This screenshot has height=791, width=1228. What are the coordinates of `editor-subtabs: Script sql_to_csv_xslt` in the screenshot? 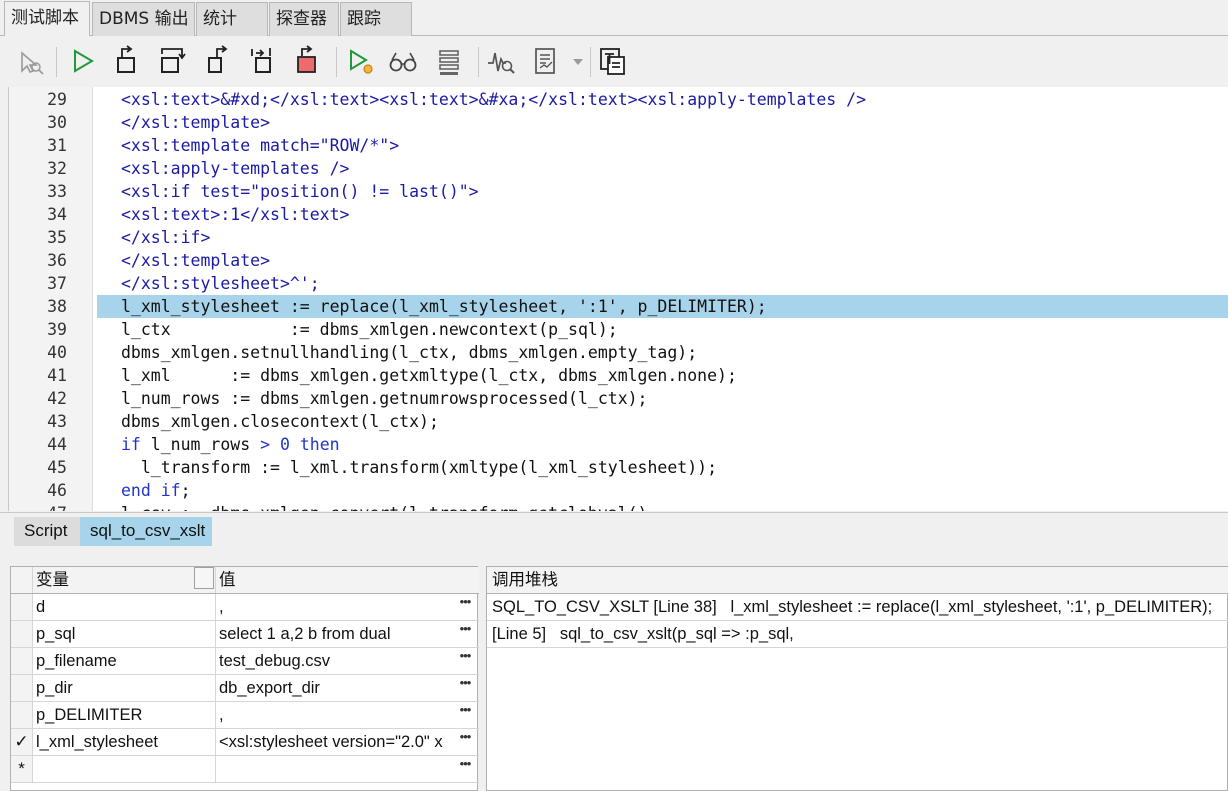 It's located at (614, 529).